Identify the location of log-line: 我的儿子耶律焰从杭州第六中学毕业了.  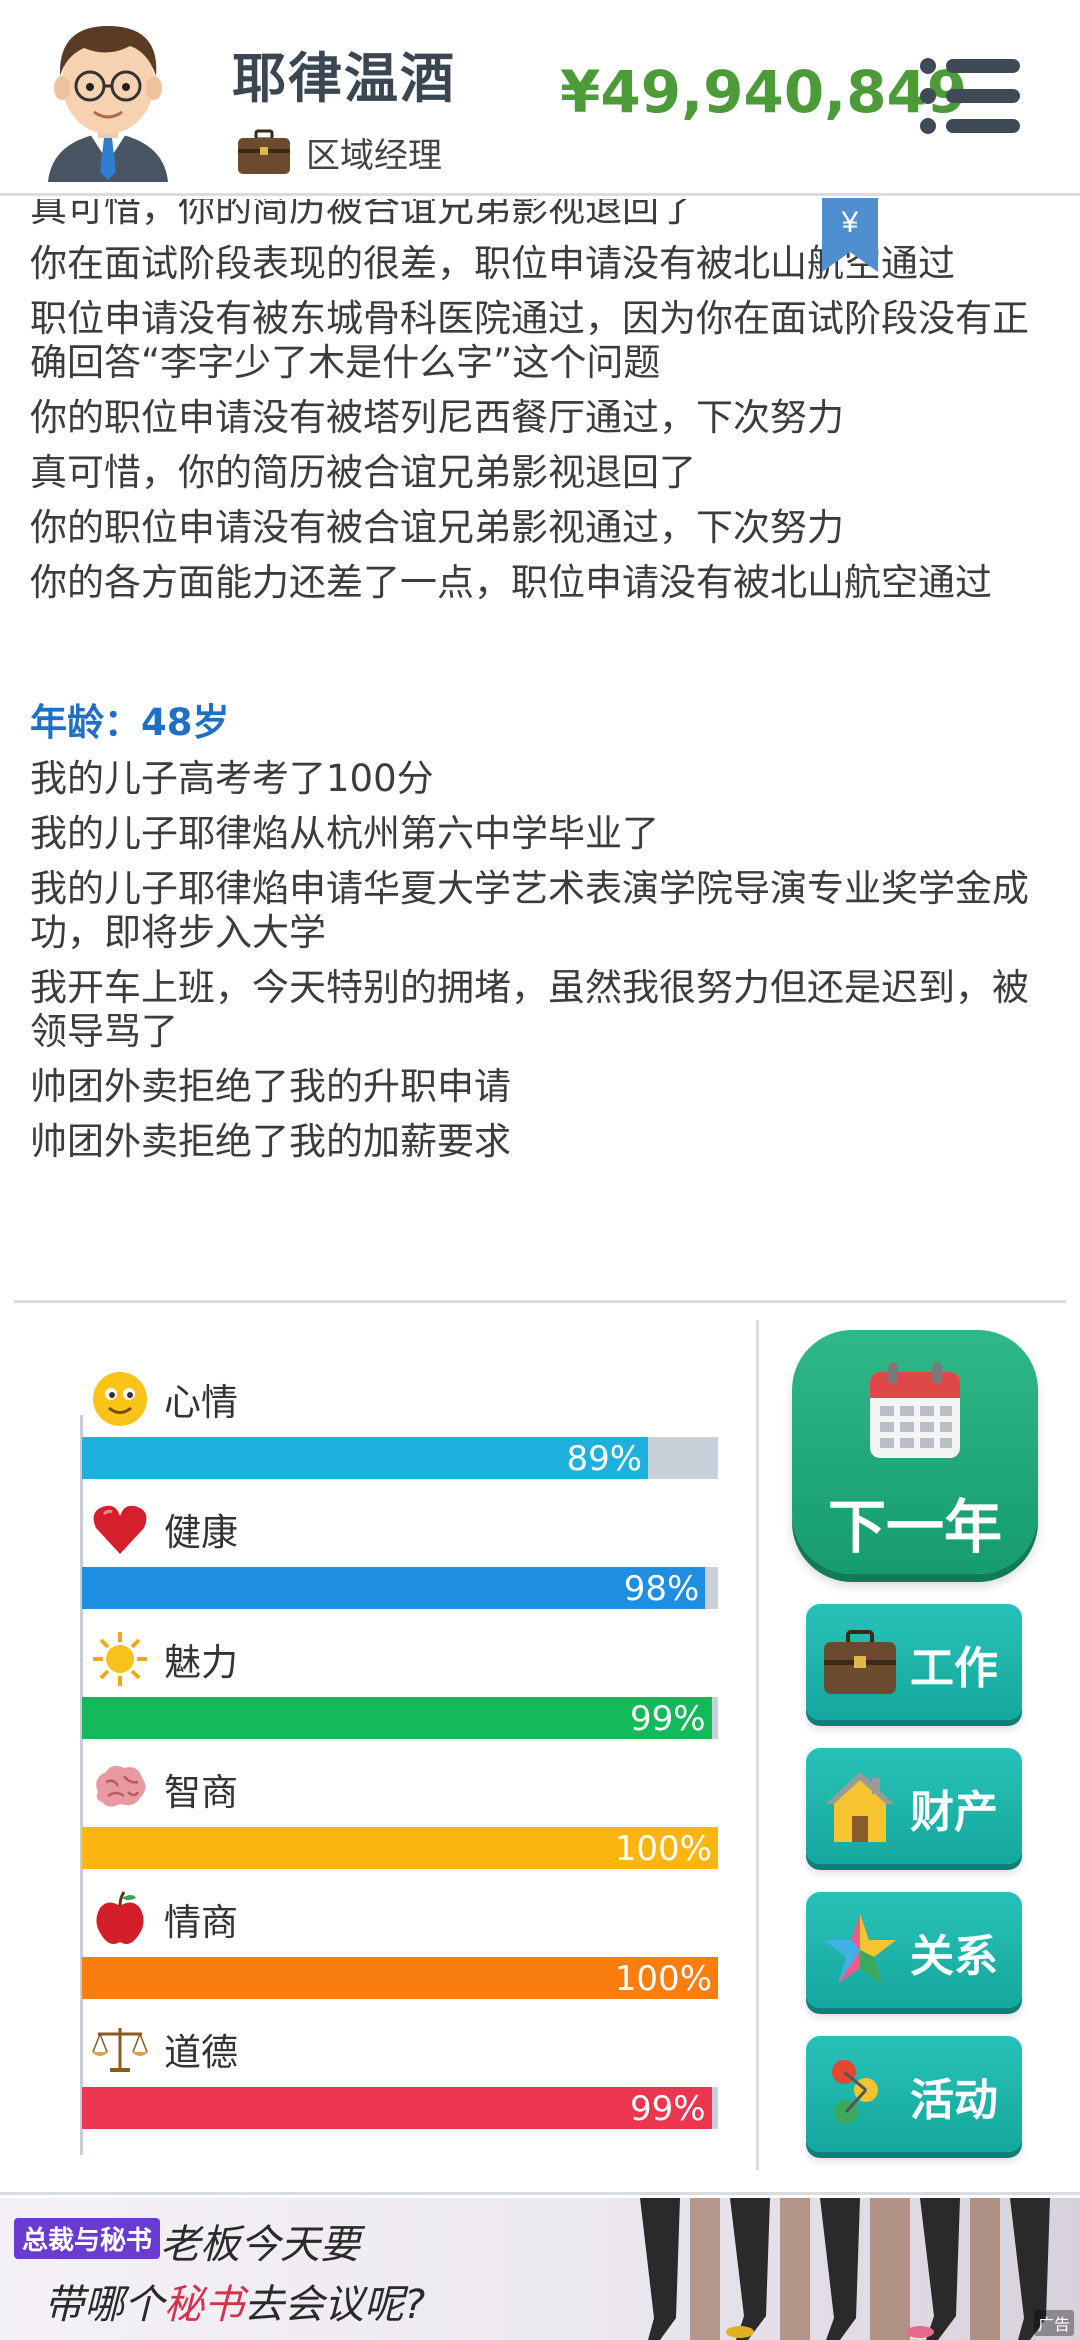
(344, 833).